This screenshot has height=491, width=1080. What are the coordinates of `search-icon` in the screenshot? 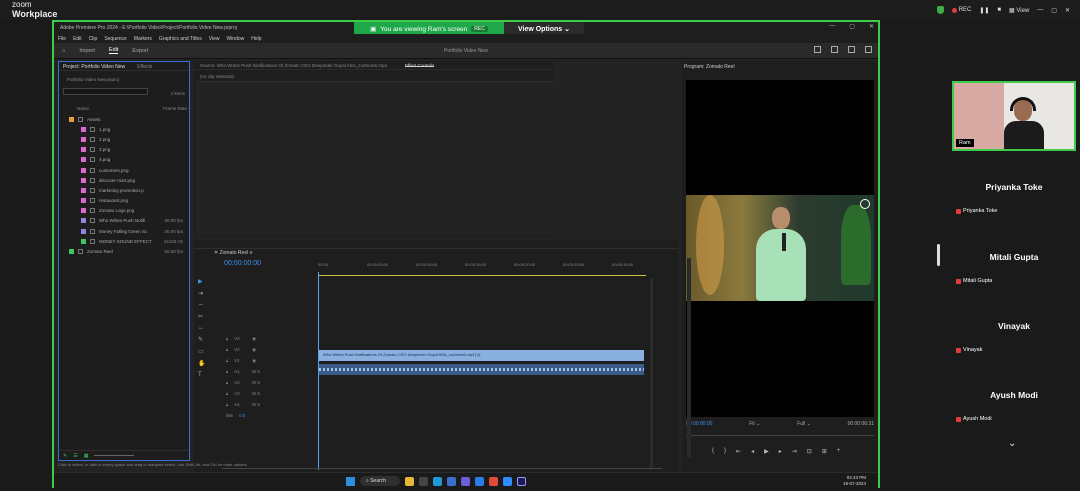 It's located at (423, 481).